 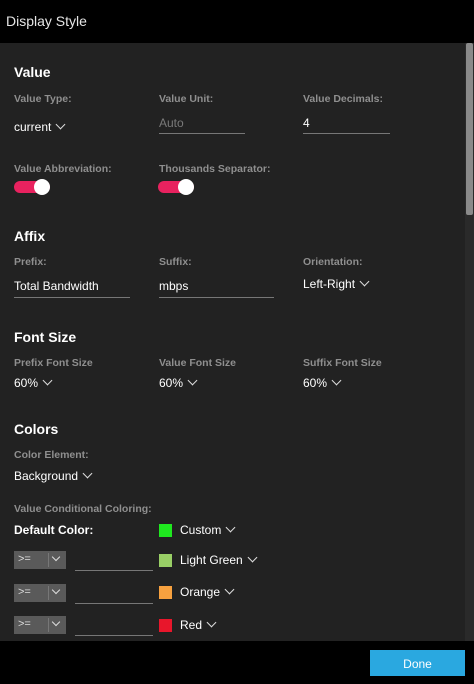 I want to click on value-decimals-label: Value Decimals:, so click(x=343, y=99).